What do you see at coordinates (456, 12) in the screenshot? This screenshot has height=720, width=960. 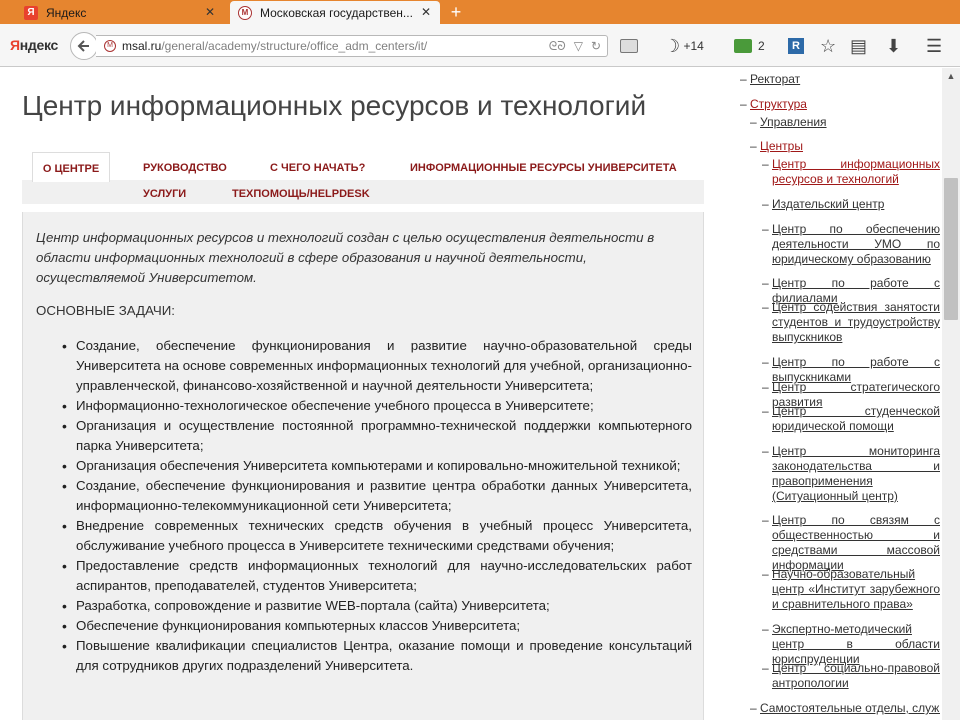 I see `new-tab-button: +` at bounding box center [456, 12].